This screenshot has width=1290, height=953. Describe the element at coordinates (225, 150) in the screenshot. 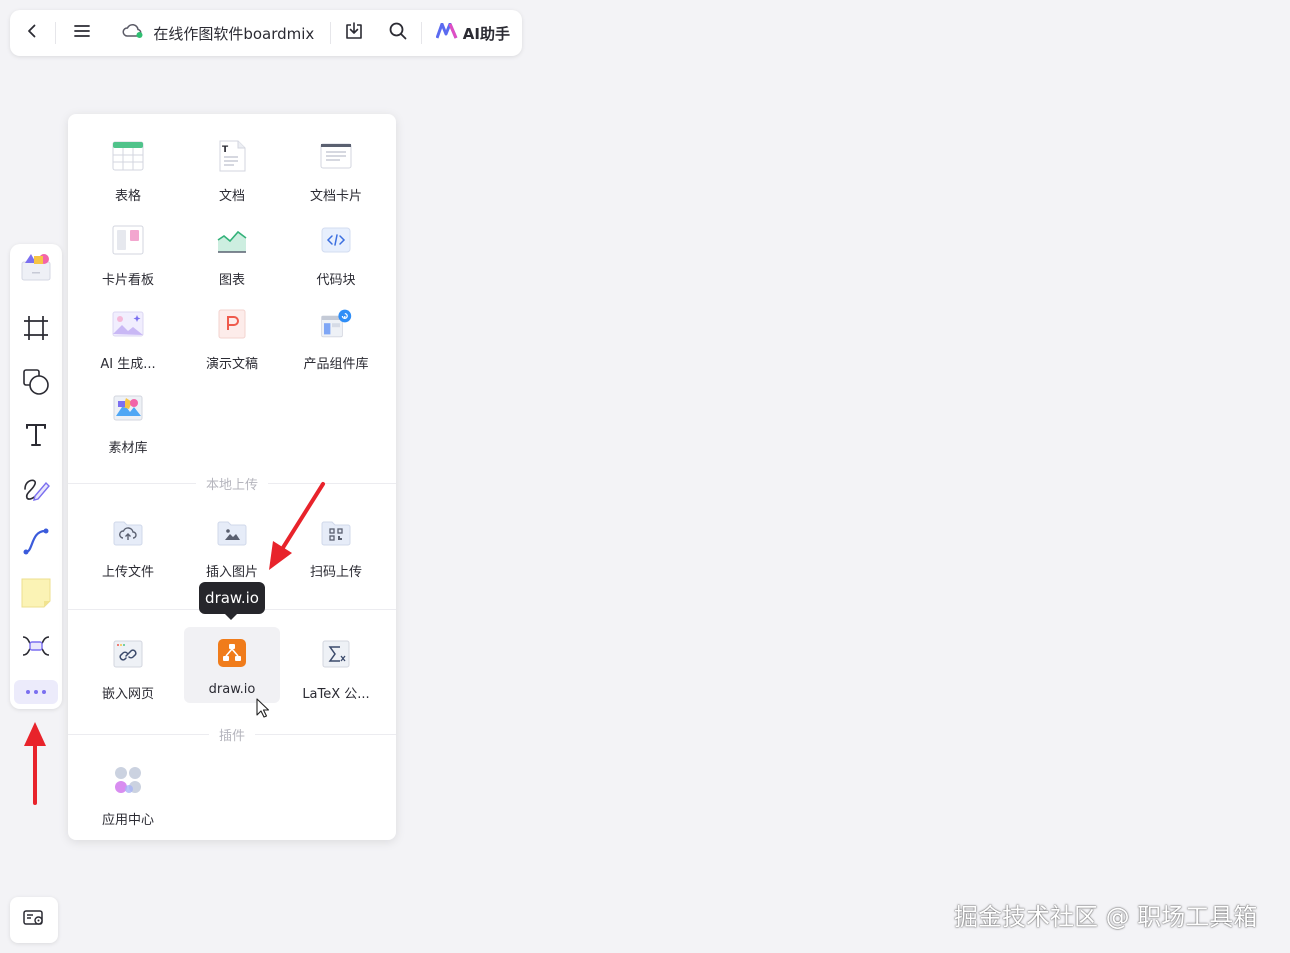

I see `svg-text: T` at that location.